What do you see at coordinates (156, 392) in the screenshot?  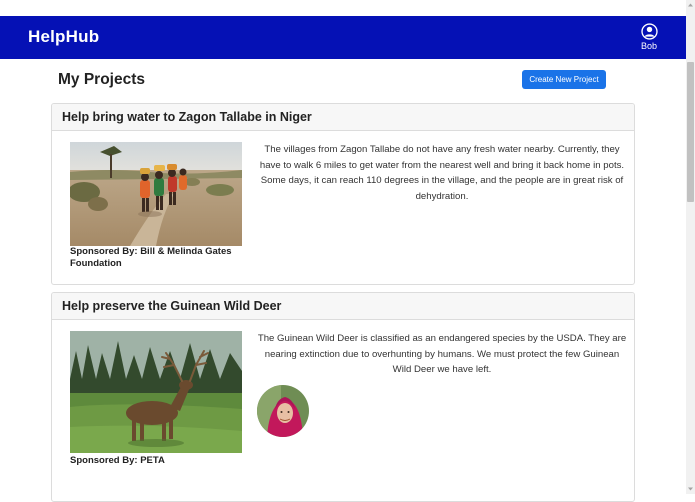 I see `wild-deer-photo` at bounding box center [156, 392].